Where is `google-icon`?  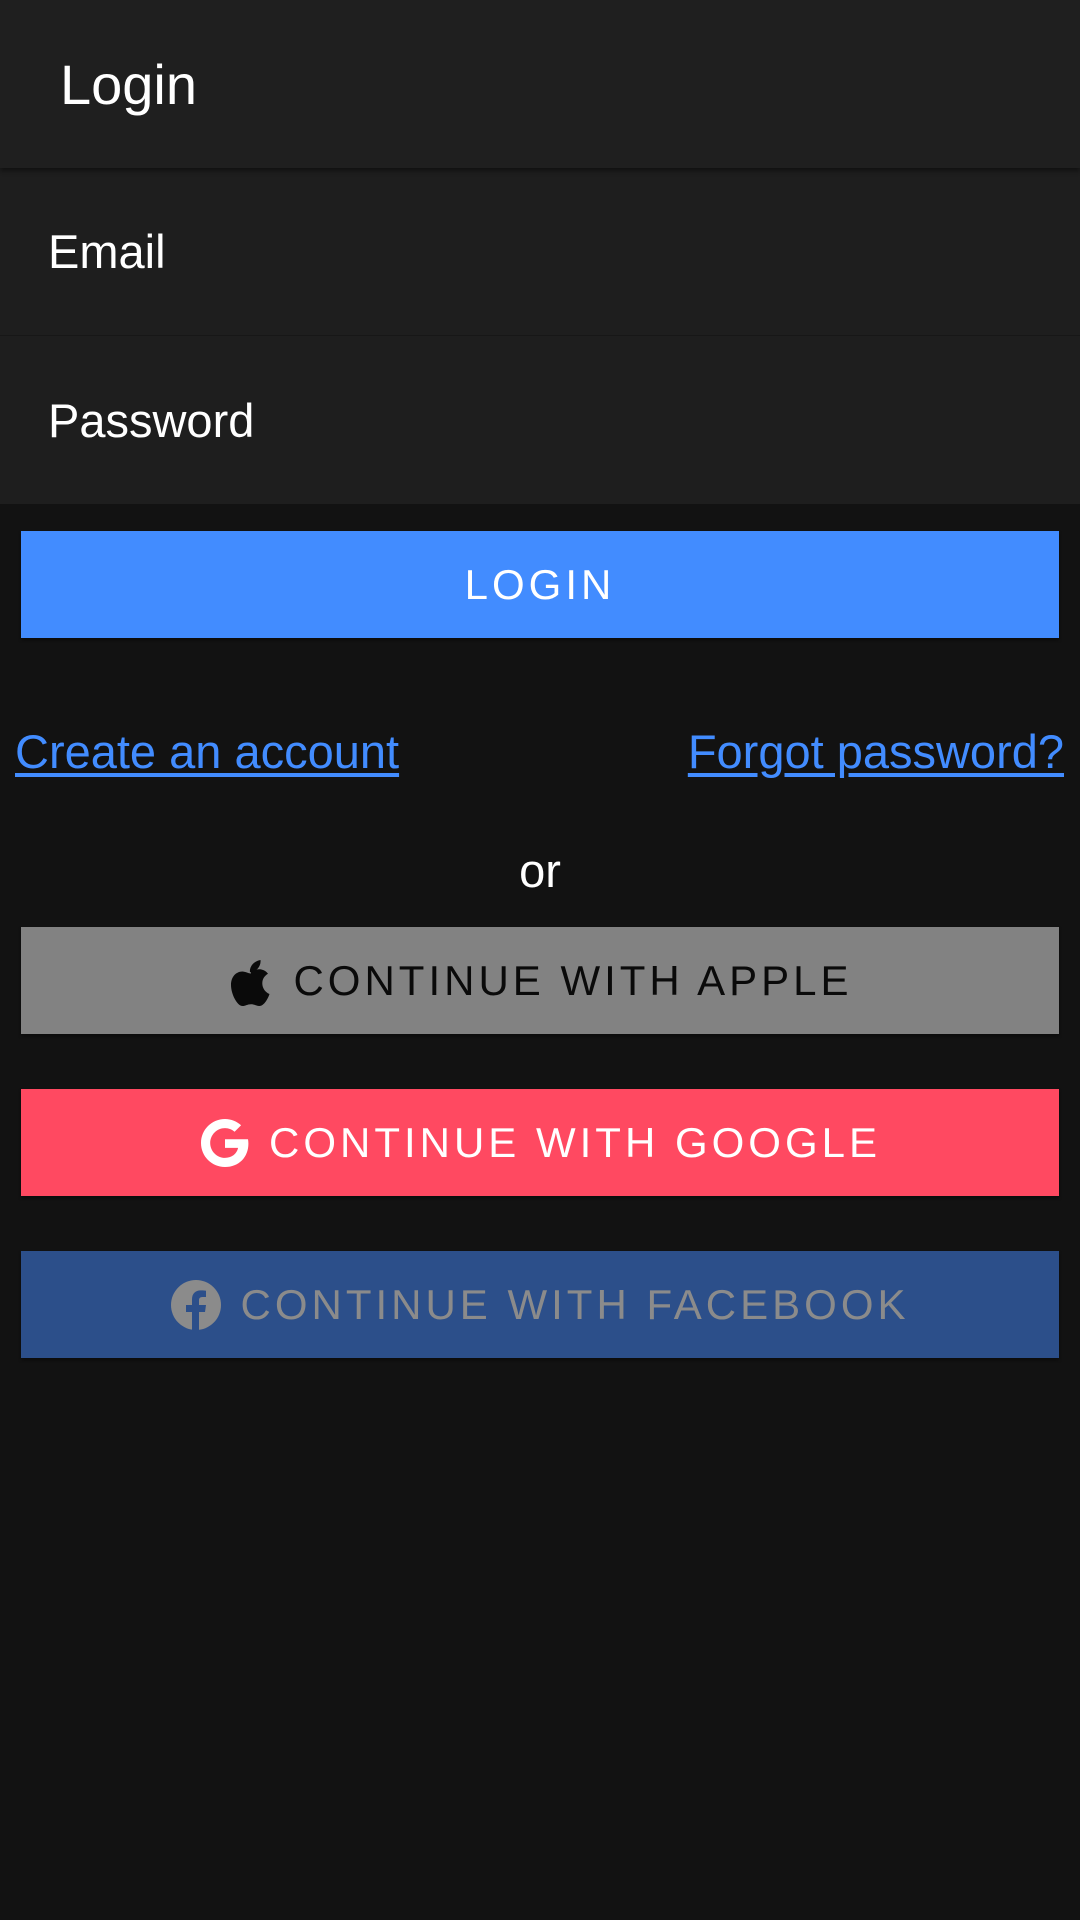 google-icon is located at coordinates (225, 1143).